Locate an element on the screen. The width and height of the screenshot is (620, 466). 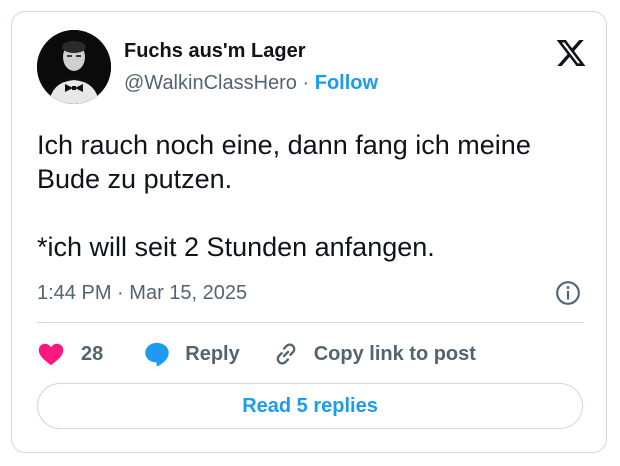
author-handle: @WalkinClassHero is located at coordinates (210, 83).